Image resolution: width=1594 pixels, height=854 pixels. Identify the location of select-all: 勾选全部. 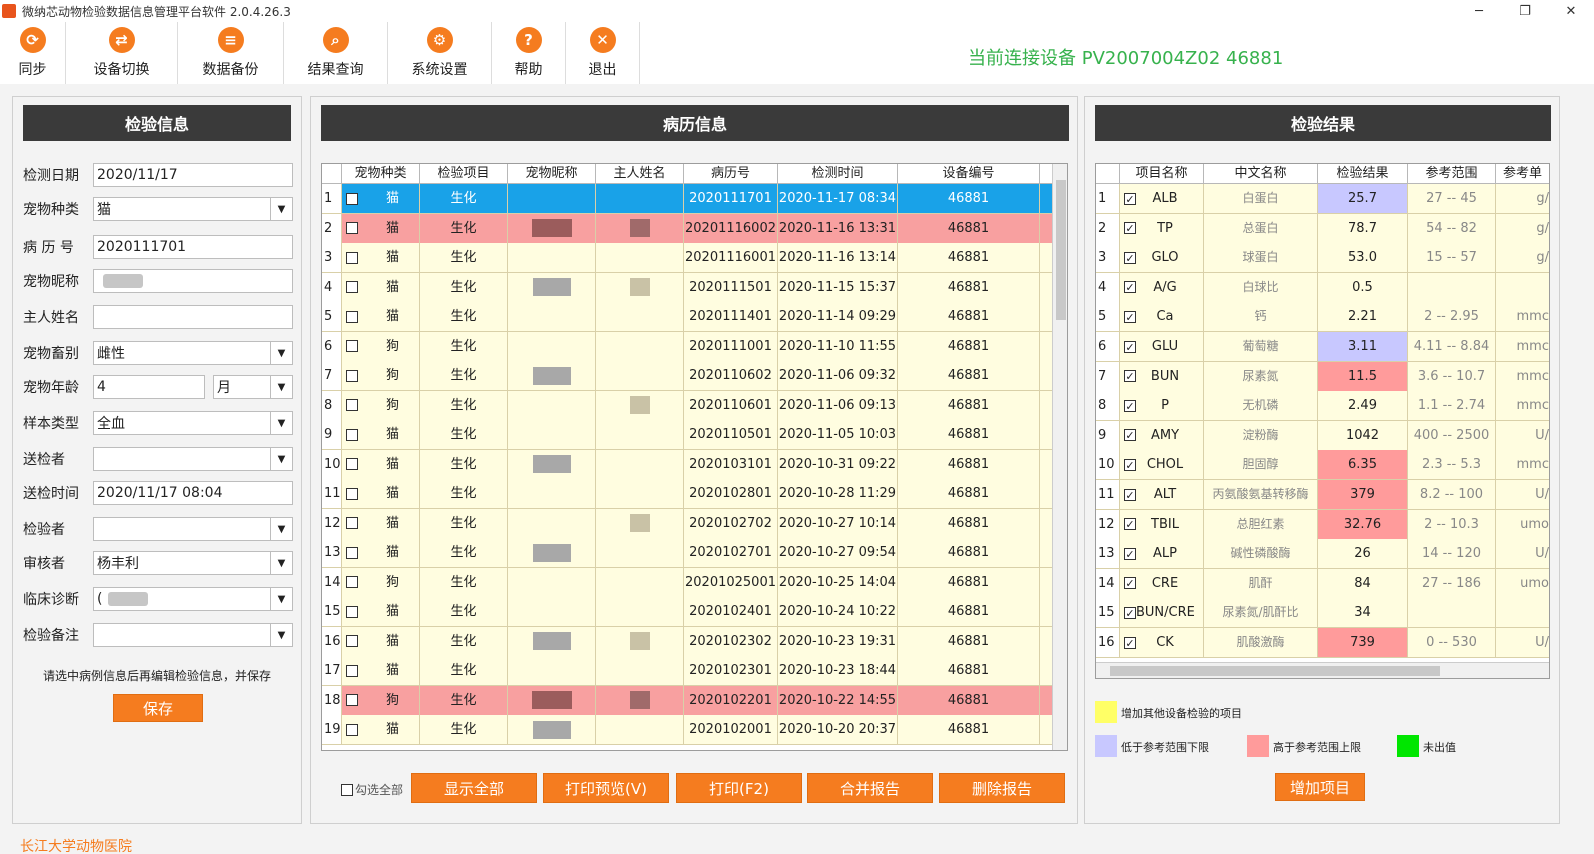
(372, 789).